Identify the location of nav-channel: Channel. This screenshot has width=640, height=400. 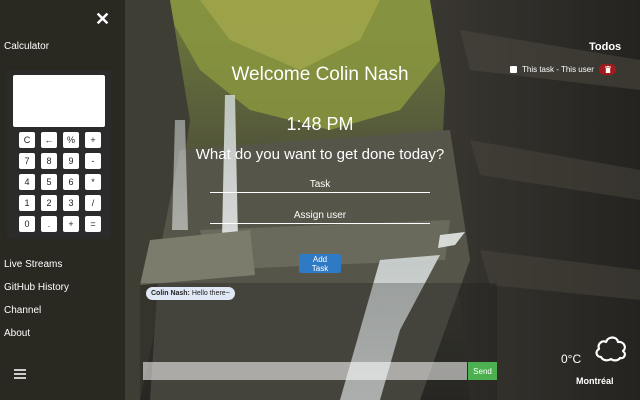
(22, 310).